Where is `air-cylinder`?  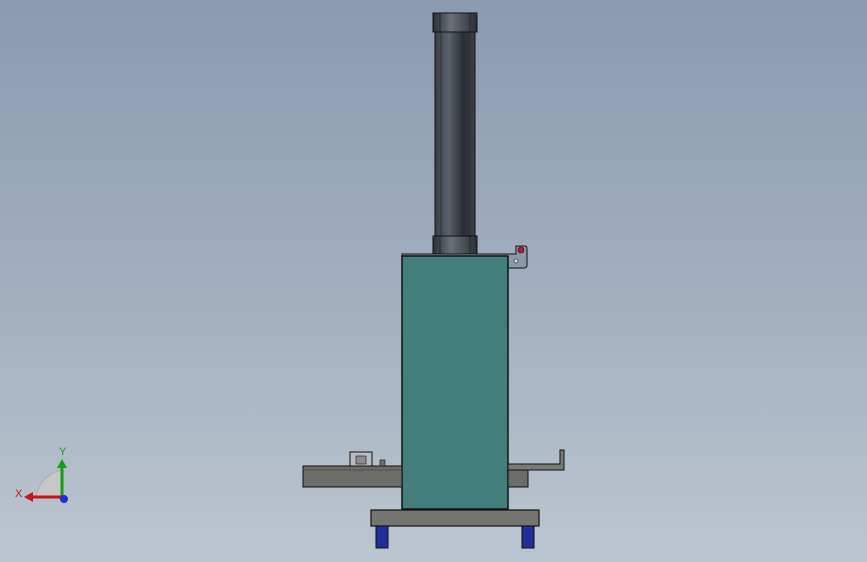 air-cylinder is located at coordinates (455, 133).